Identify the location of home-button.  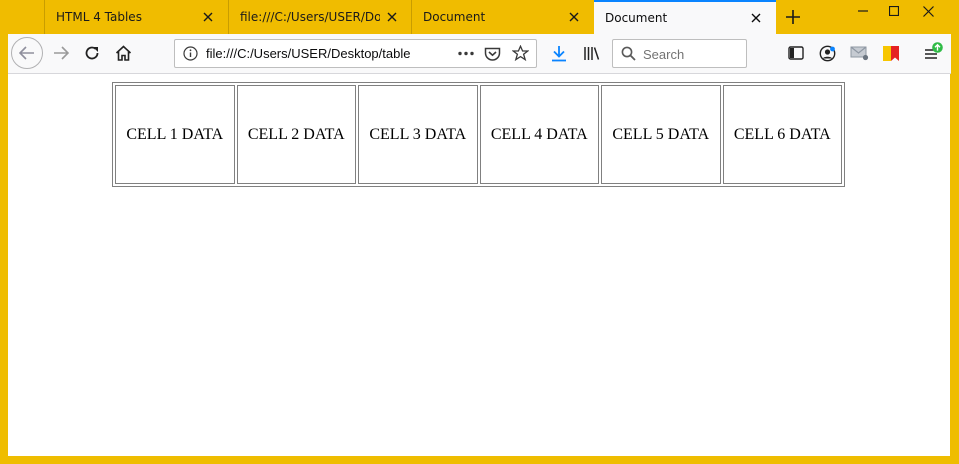
(123, 53).